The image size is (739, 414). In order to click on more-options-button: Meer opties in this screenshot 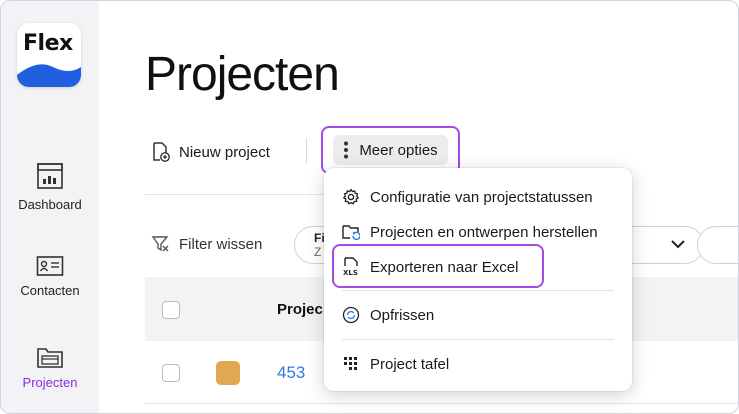, I will do `click(390, 150)`.